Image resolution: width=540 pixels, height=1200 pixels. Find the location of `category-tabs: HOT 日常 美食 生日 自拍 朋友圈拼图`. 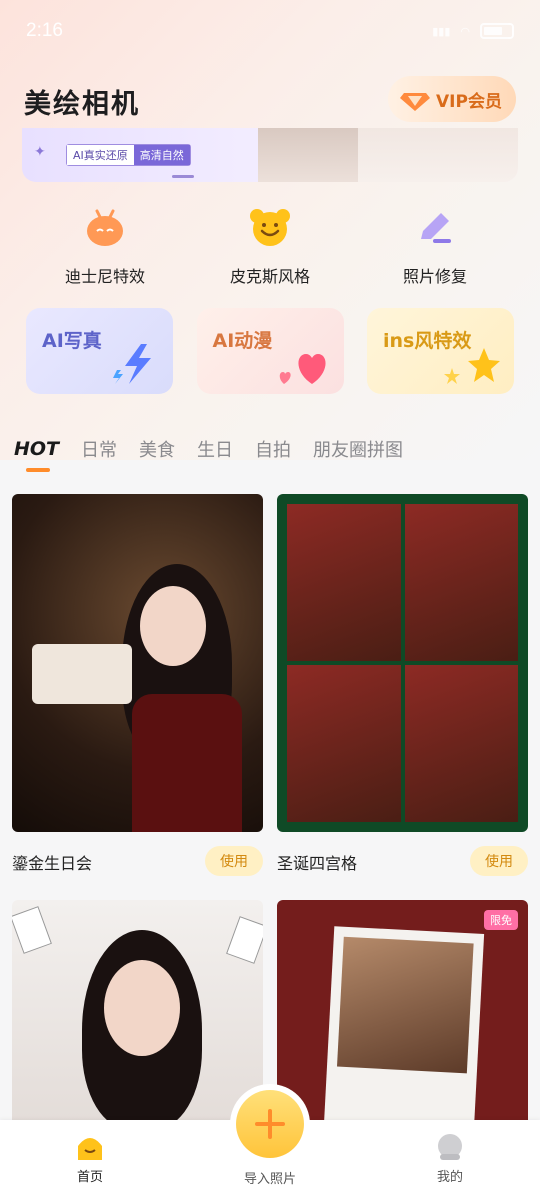

category-tabs: HOT 日常 美食 生日 自拍 朋友圈拼图 is located at coordinates (208, 454).